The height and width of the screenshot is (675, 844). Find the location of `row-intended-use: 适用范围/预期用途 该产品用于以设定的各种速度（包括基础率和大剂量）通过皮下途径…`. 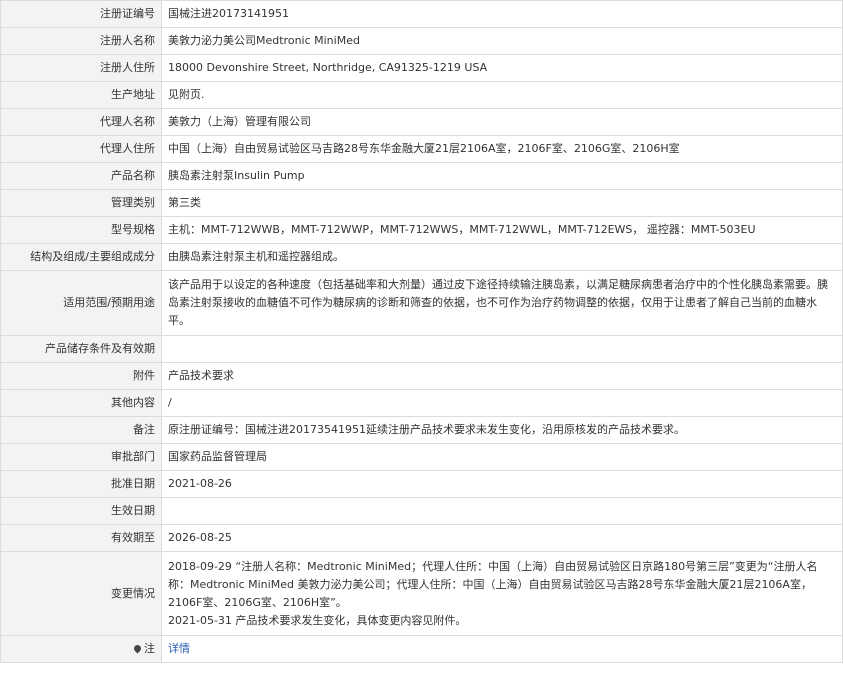

row-intended-use: 适用范围/预期用途 该产品用于以设定的各种速度（包括基础率和大剂量）通过皮下途径… is located at coordinates (421, 303).